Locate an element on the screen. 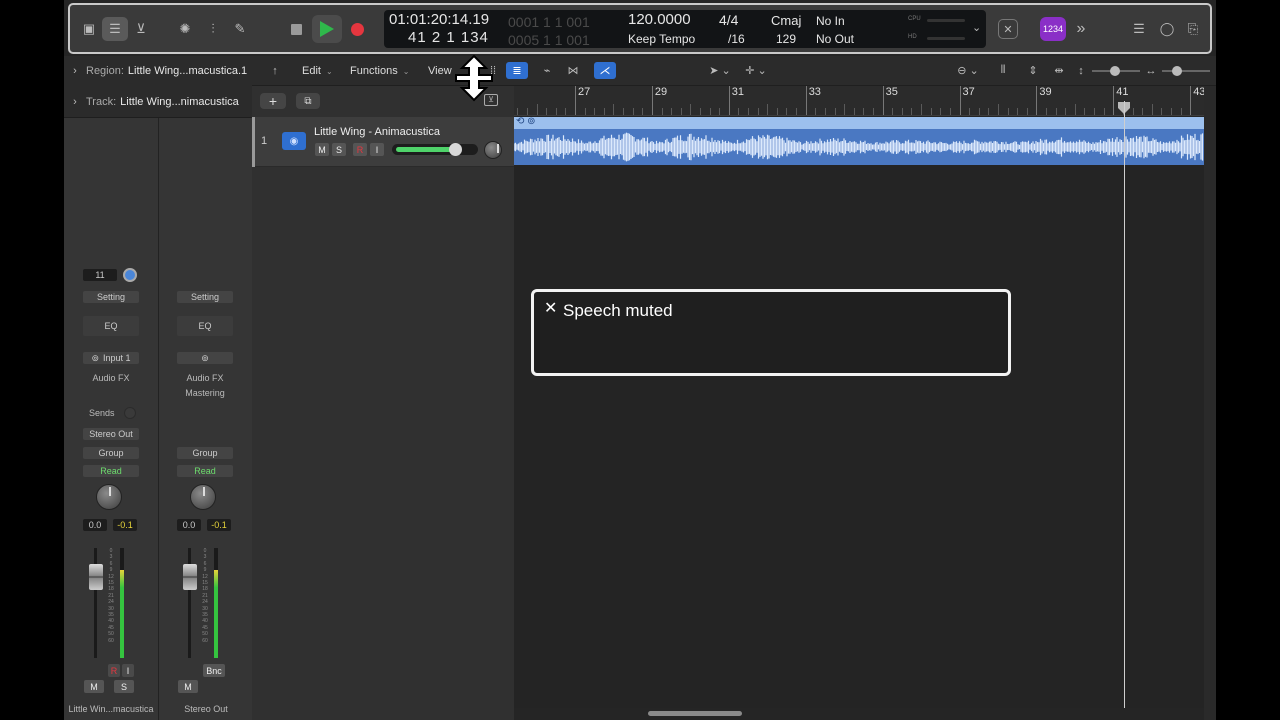  flex-icon: ⋈ is located at coordinates (573, 70).